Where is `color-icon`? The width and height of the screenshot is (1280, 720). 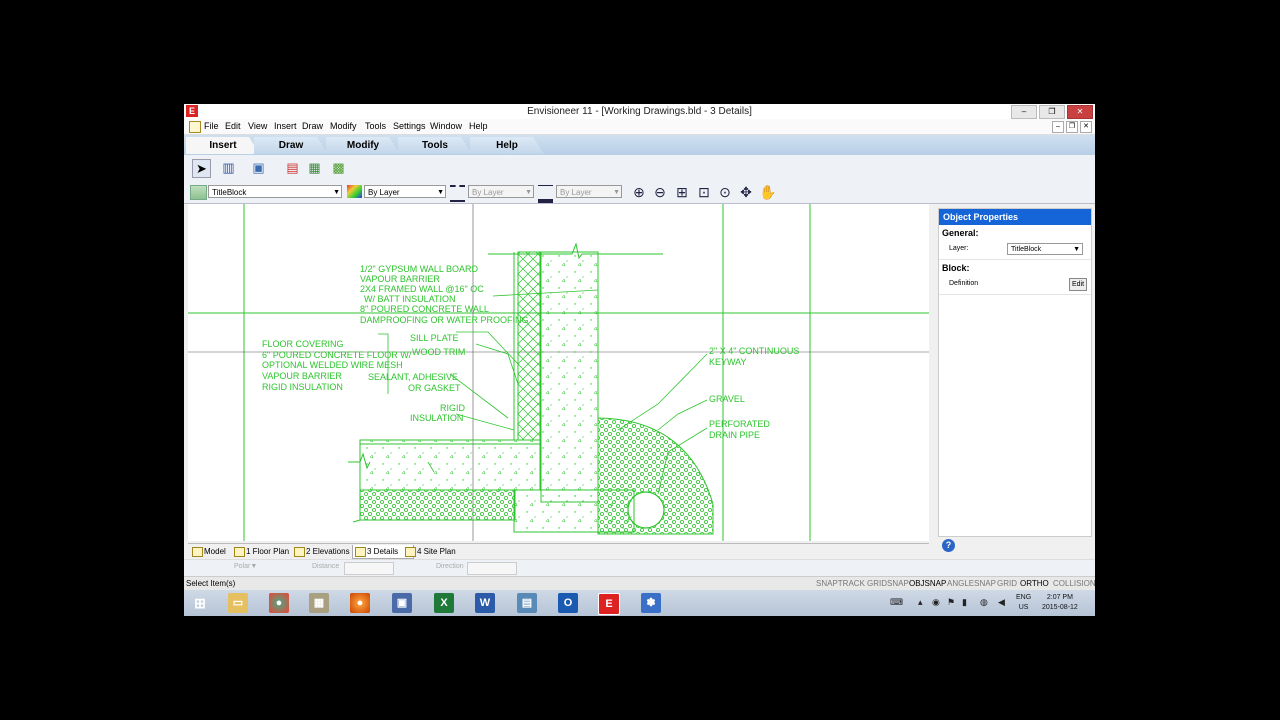
color-icon is located at coordinates (354, 191).